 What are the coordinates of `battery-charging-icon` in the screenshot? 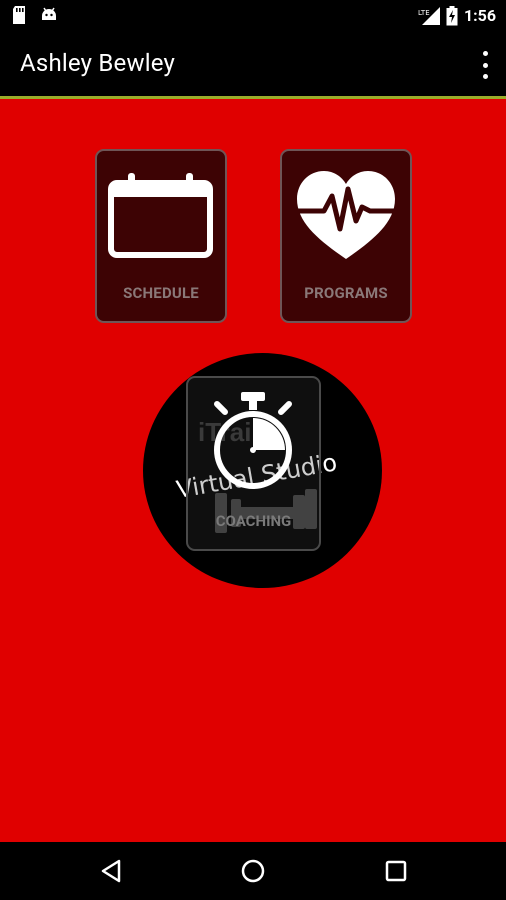 It's located at (452, 16).